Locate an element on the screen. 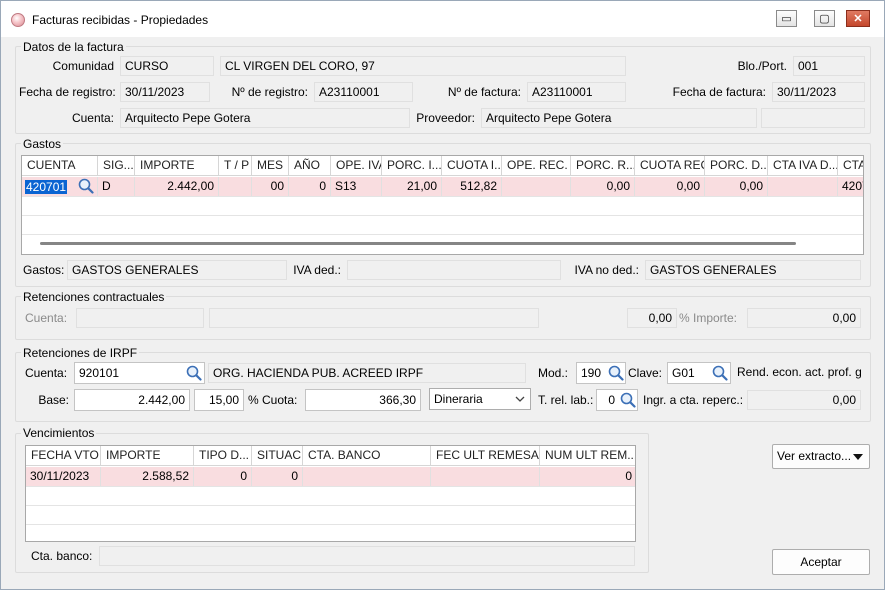 This screenshot has width=885, height=590. trel-search-icon is located at coordinates (628, 400).